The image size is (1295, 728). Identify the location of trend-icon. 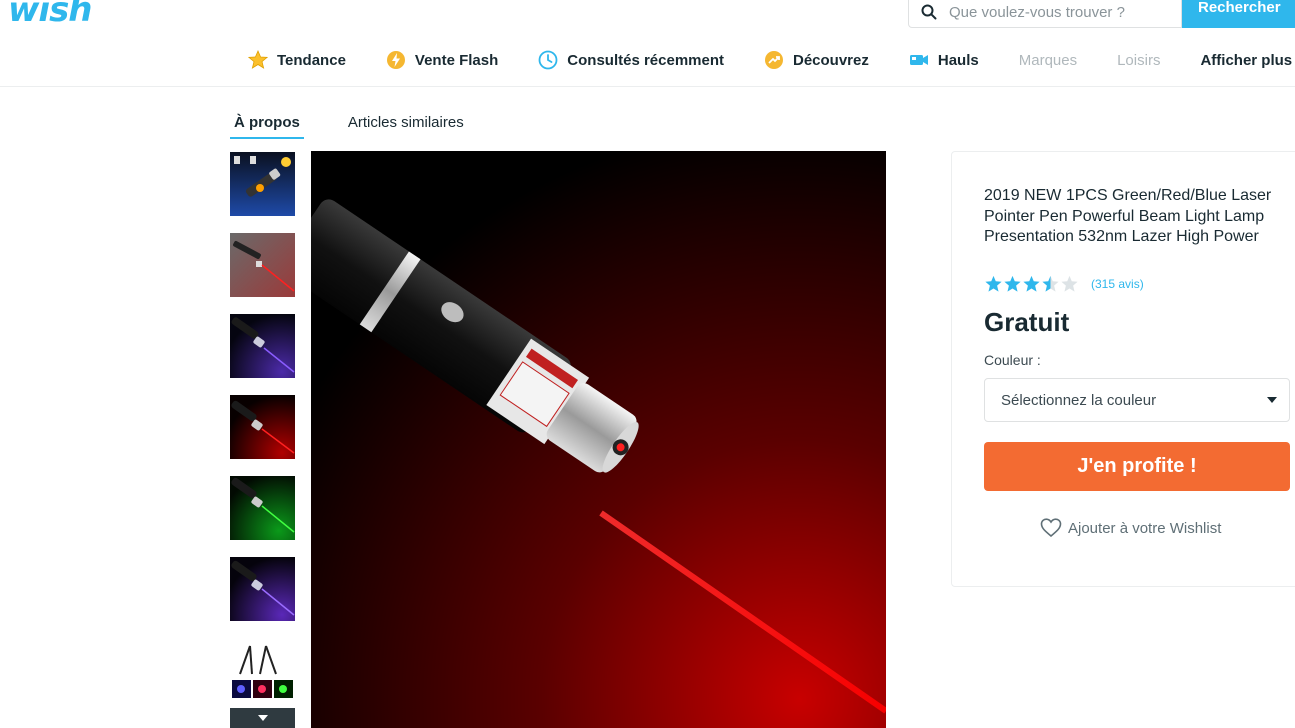
(774, 60).